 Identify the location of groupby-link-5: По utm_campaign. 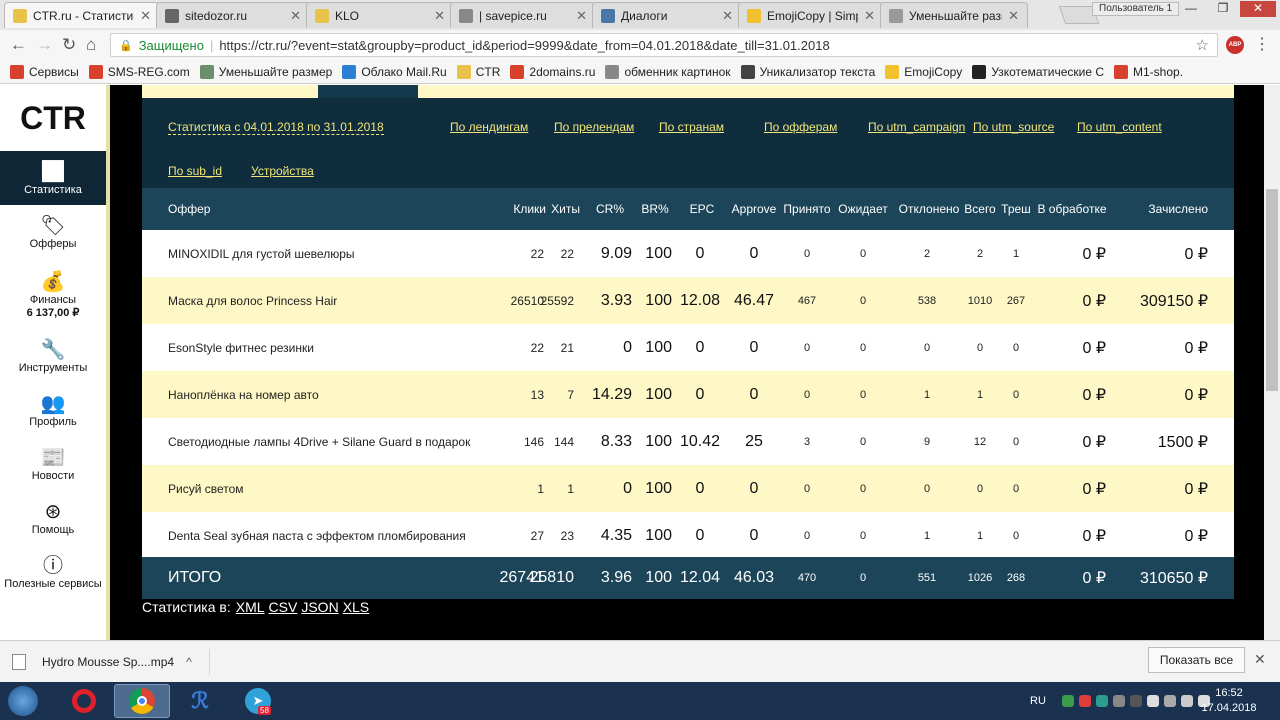
(916, 127).